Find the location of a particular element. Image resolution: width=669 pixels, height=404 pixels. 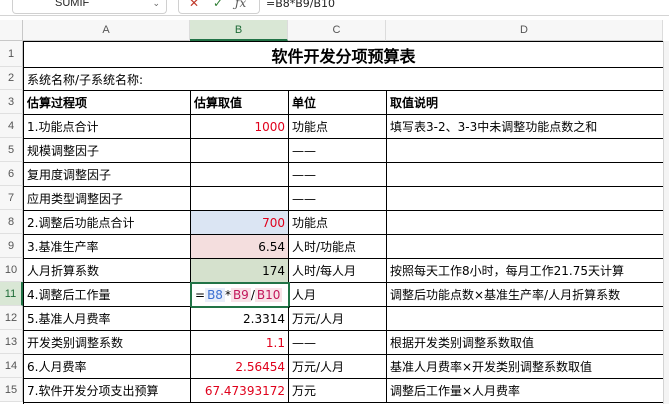

unit-cell: 万元 is located at coordinates (338, 391).